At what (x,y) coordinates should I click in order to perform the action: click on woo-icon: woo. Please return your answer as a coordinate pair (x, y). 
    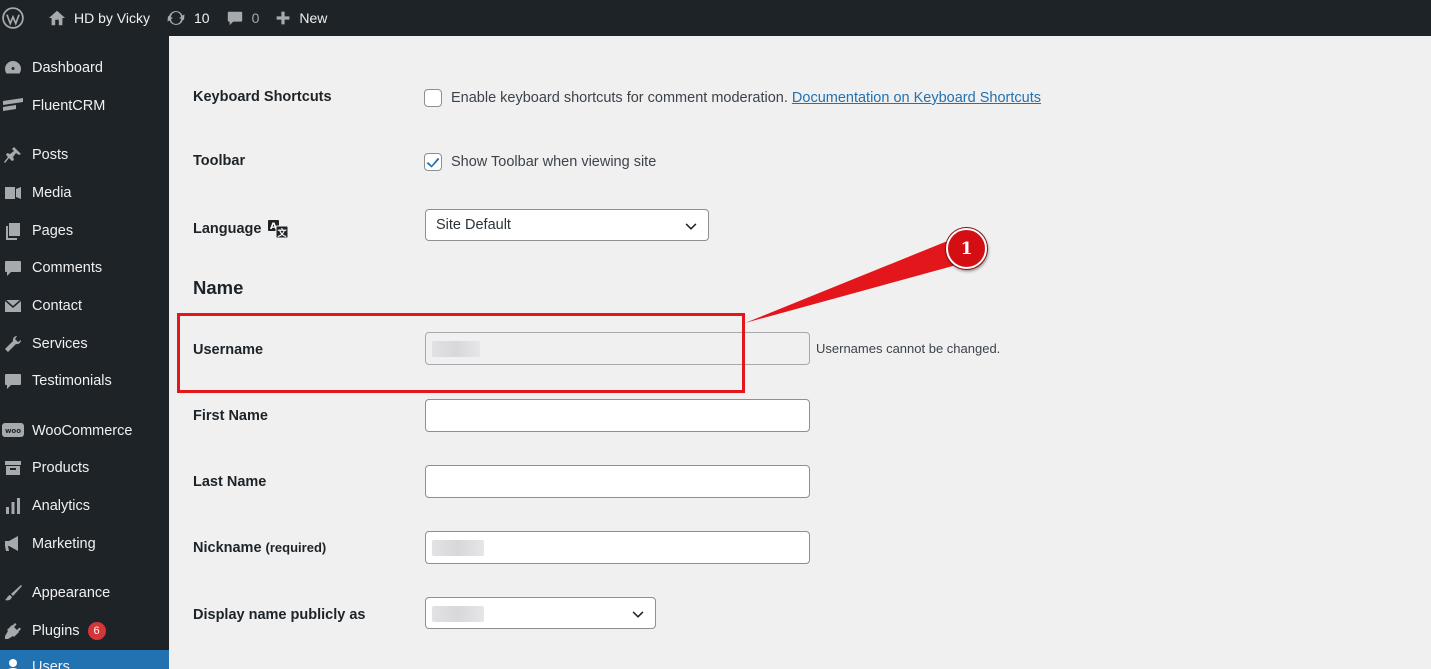
    Looking at the image, I should click on (13, 431).